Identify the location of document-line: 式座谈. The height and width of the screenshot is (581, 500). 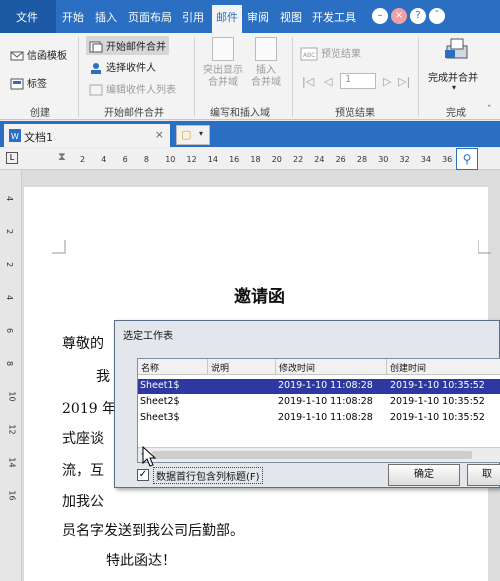
(83, 439).